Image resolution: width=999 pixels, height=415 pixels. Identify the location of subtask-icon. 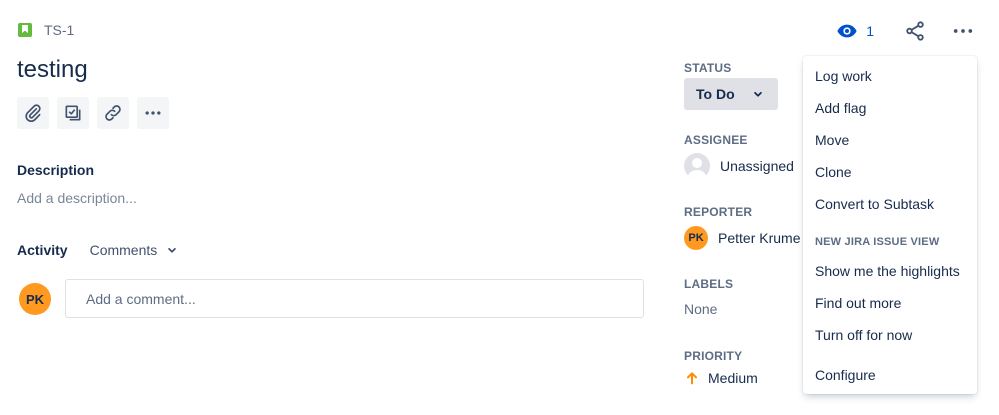
(73, 113).